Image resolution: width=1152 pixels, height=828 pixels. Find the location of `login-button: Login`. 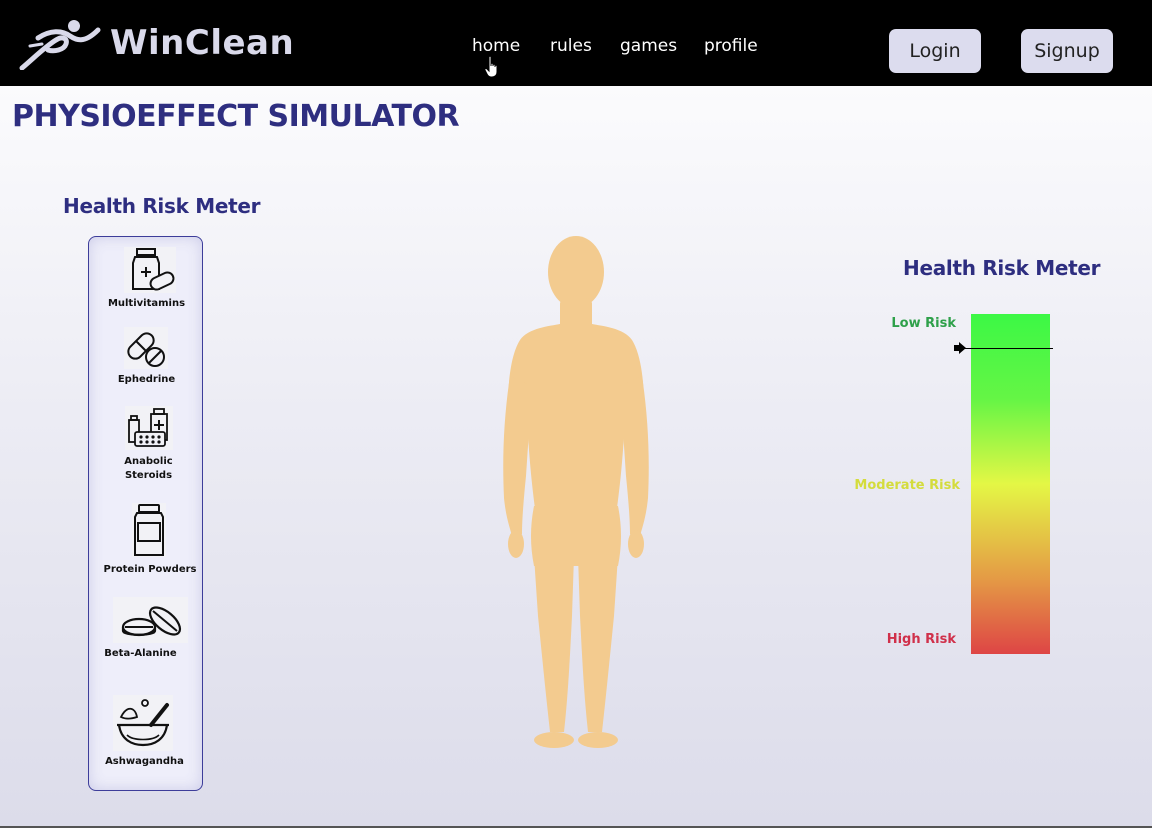

login-button: Login is located at coordinates (935, 51).